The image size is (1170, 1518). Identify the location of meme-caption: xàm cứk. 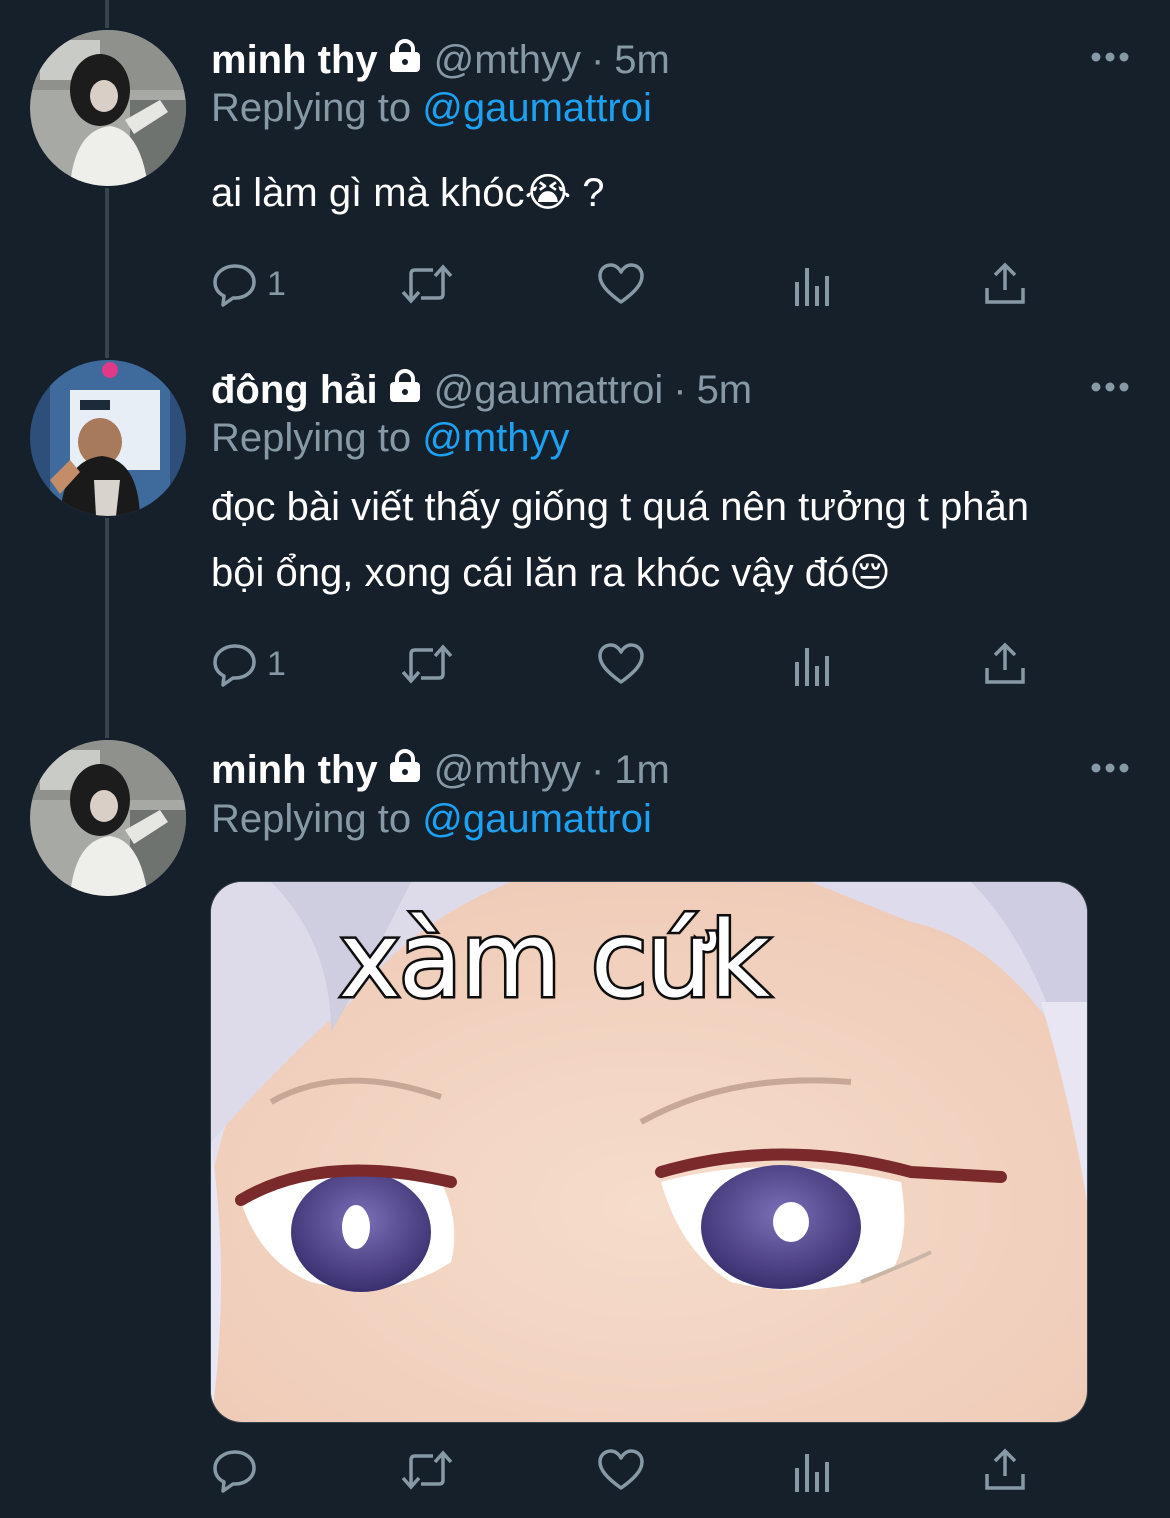
(555, 960).